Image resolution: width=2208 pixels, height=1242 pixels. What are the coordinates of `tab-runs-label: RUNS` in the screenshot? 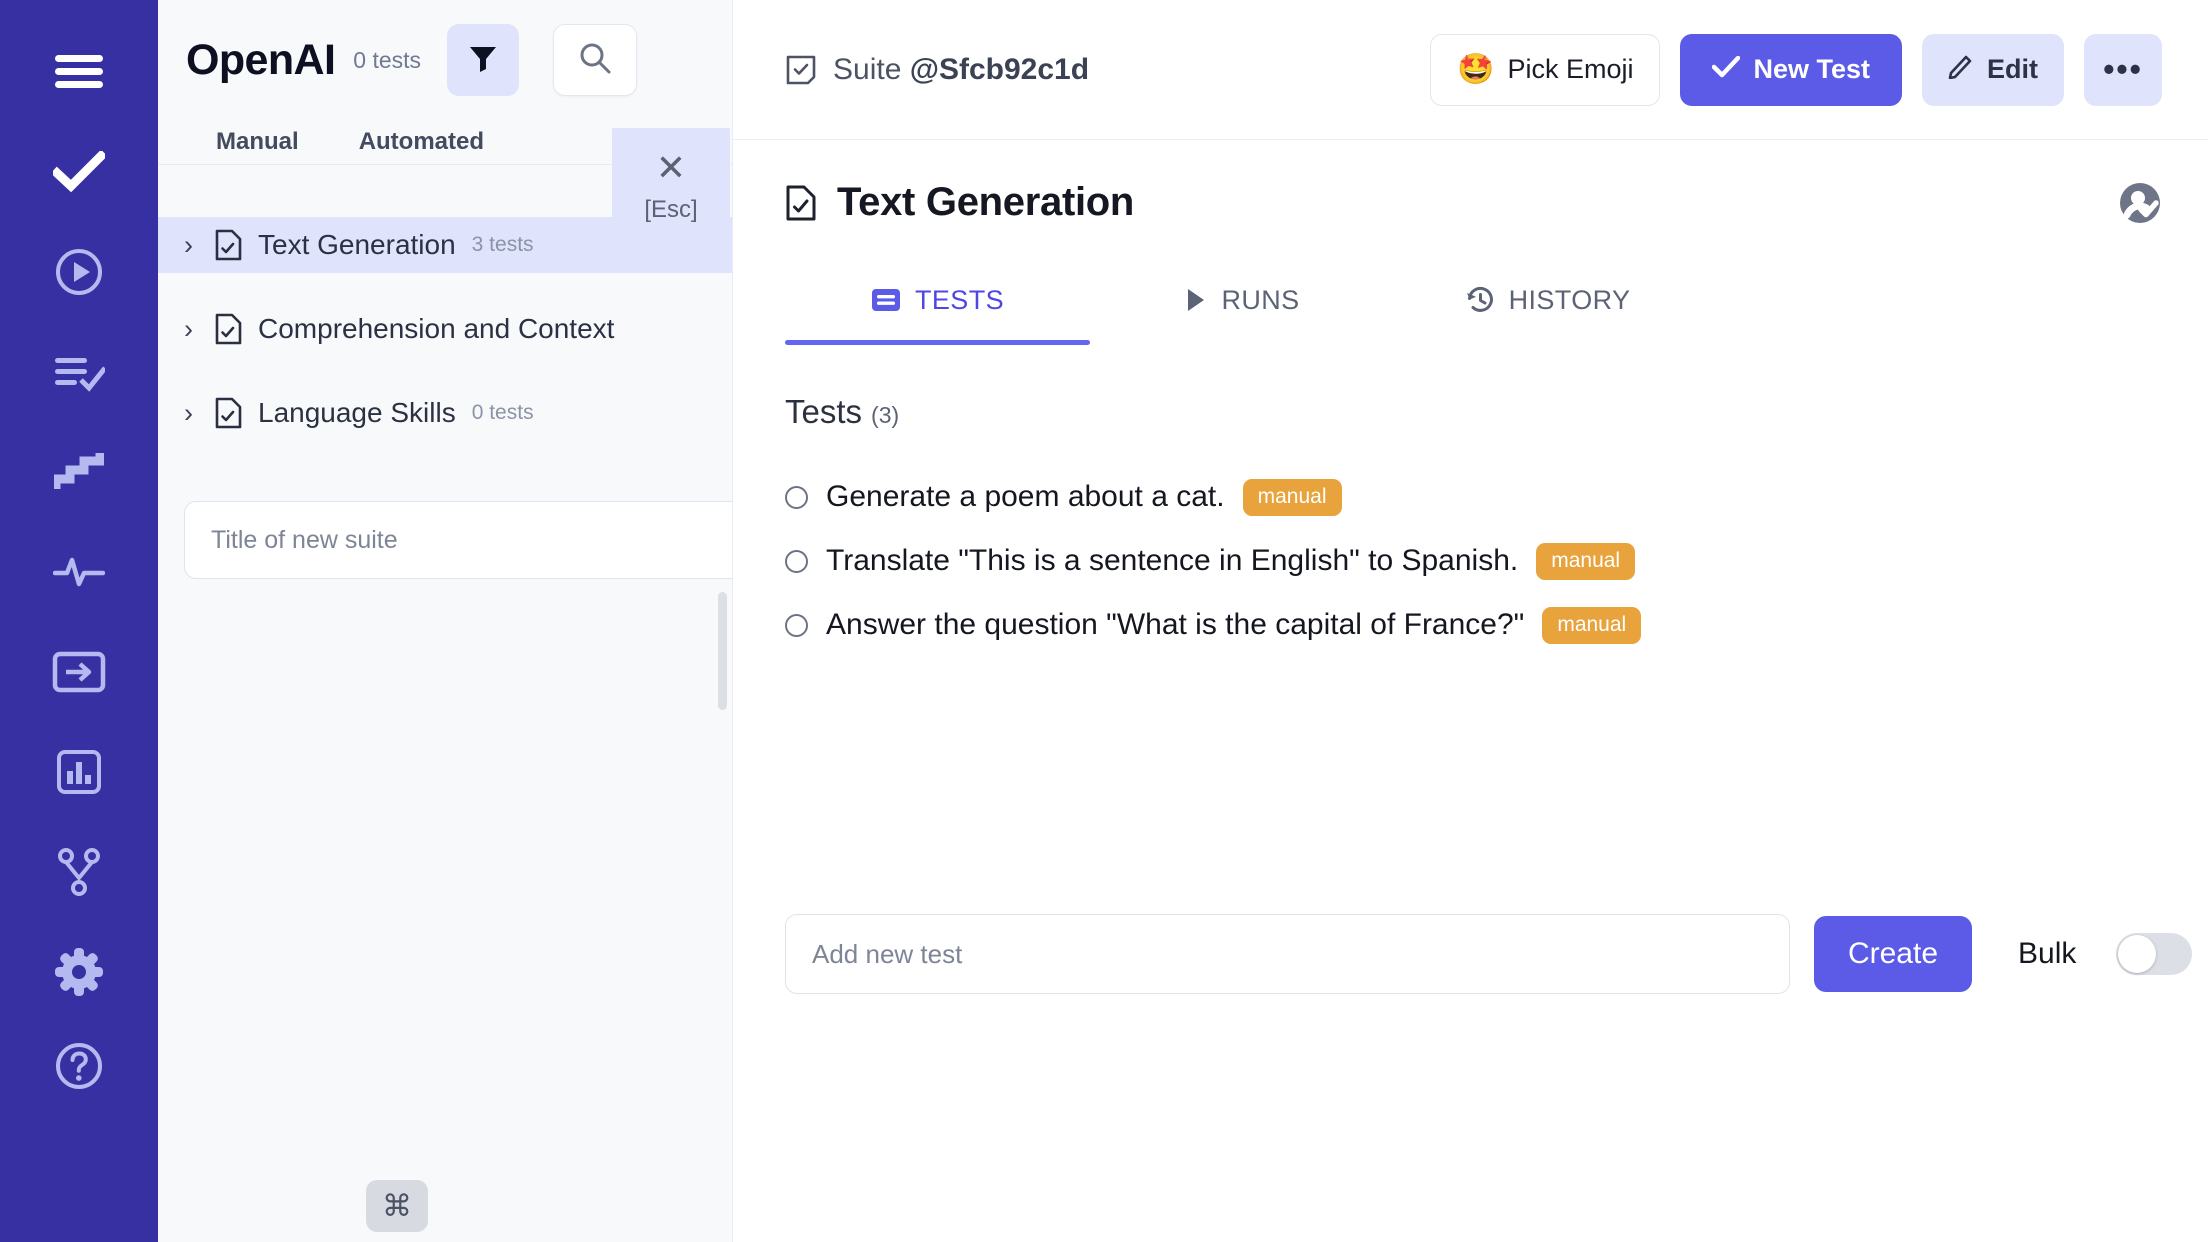 It's located at (1260, 299).